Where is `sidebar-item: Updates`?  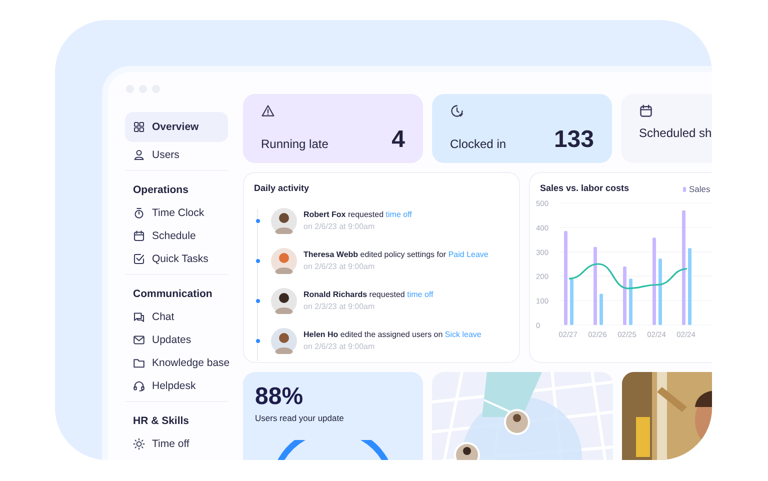 sidebar-item: Updates is located at coordinates (176, 339).